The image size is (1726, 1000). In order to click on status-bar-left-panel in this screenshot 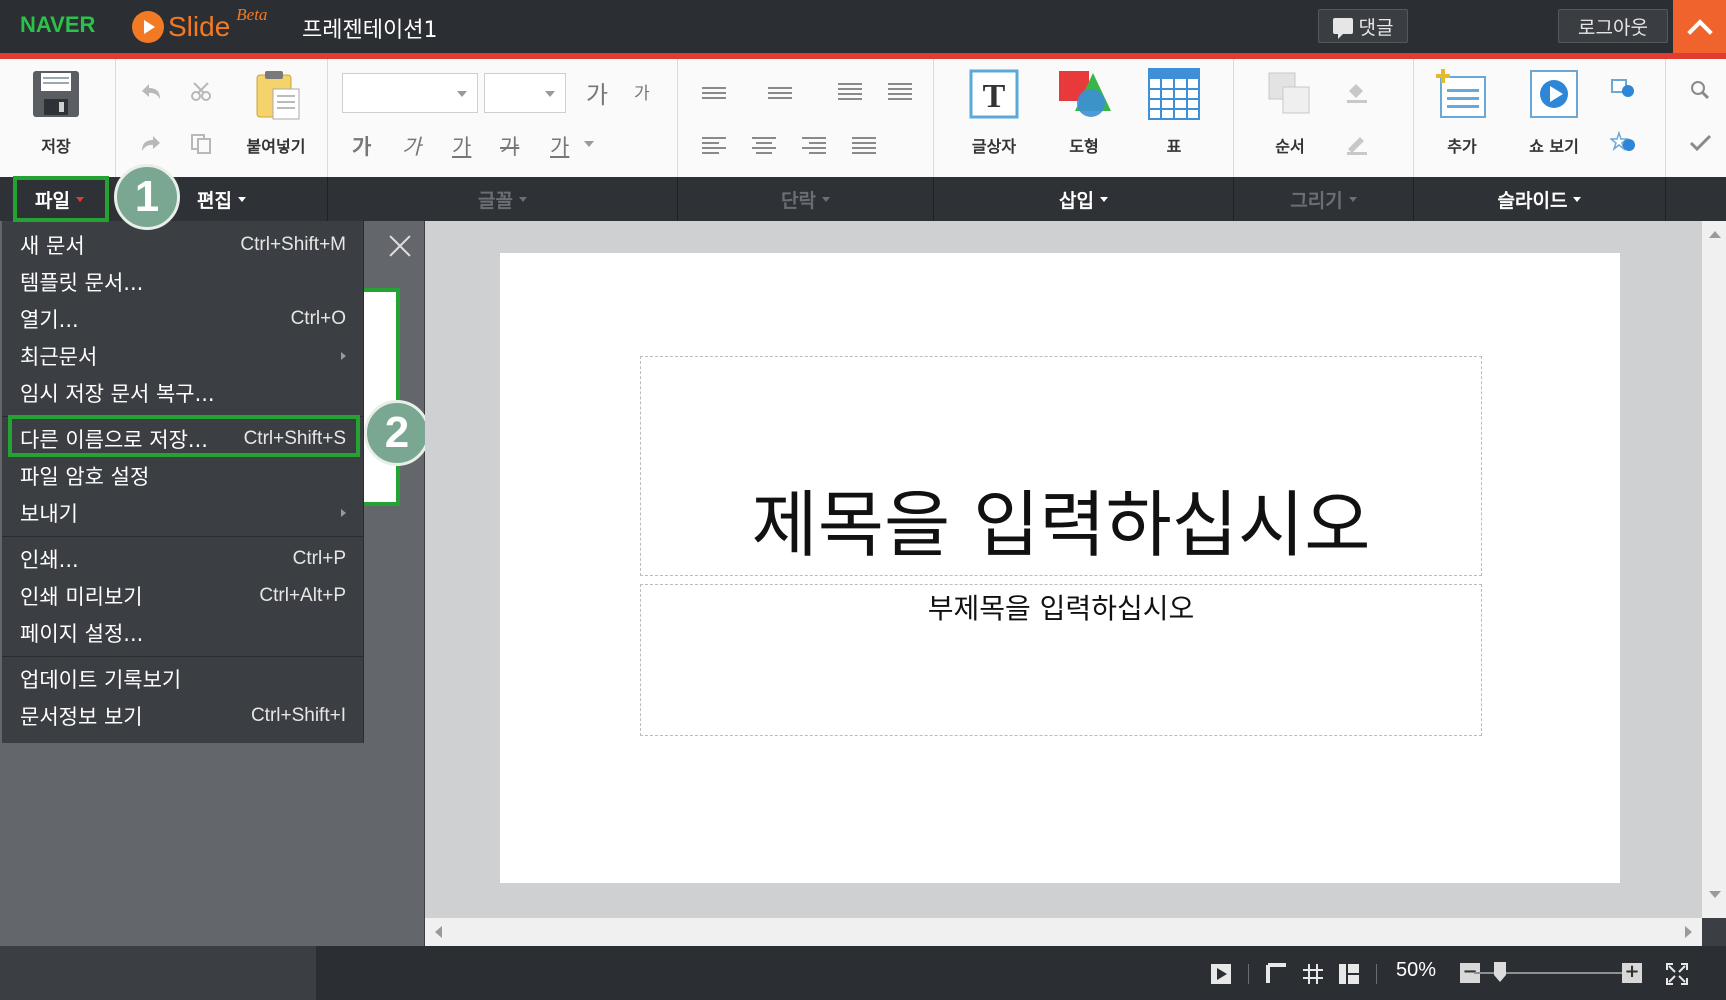, I will do `click(158, 973)`.